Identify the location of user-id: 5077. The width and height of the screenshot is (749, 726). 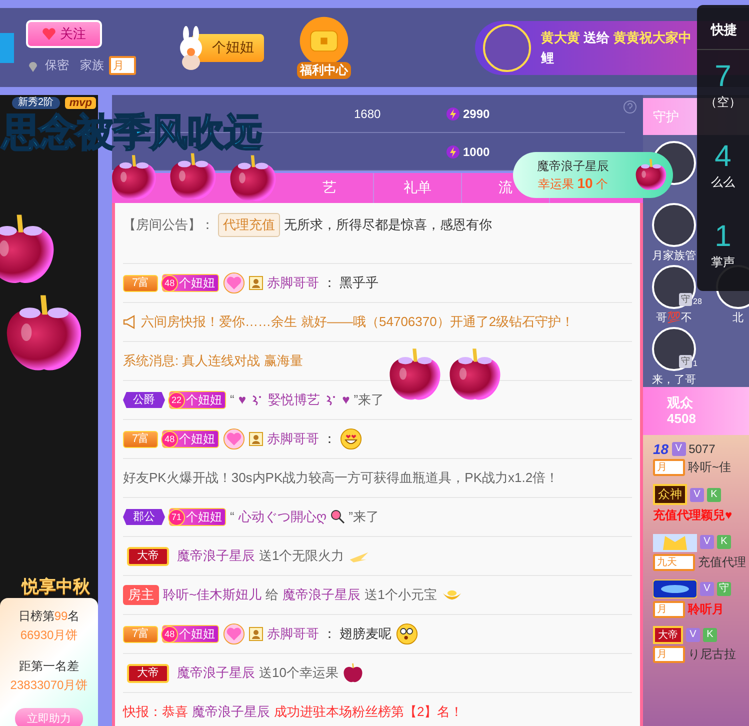
(702, 449).